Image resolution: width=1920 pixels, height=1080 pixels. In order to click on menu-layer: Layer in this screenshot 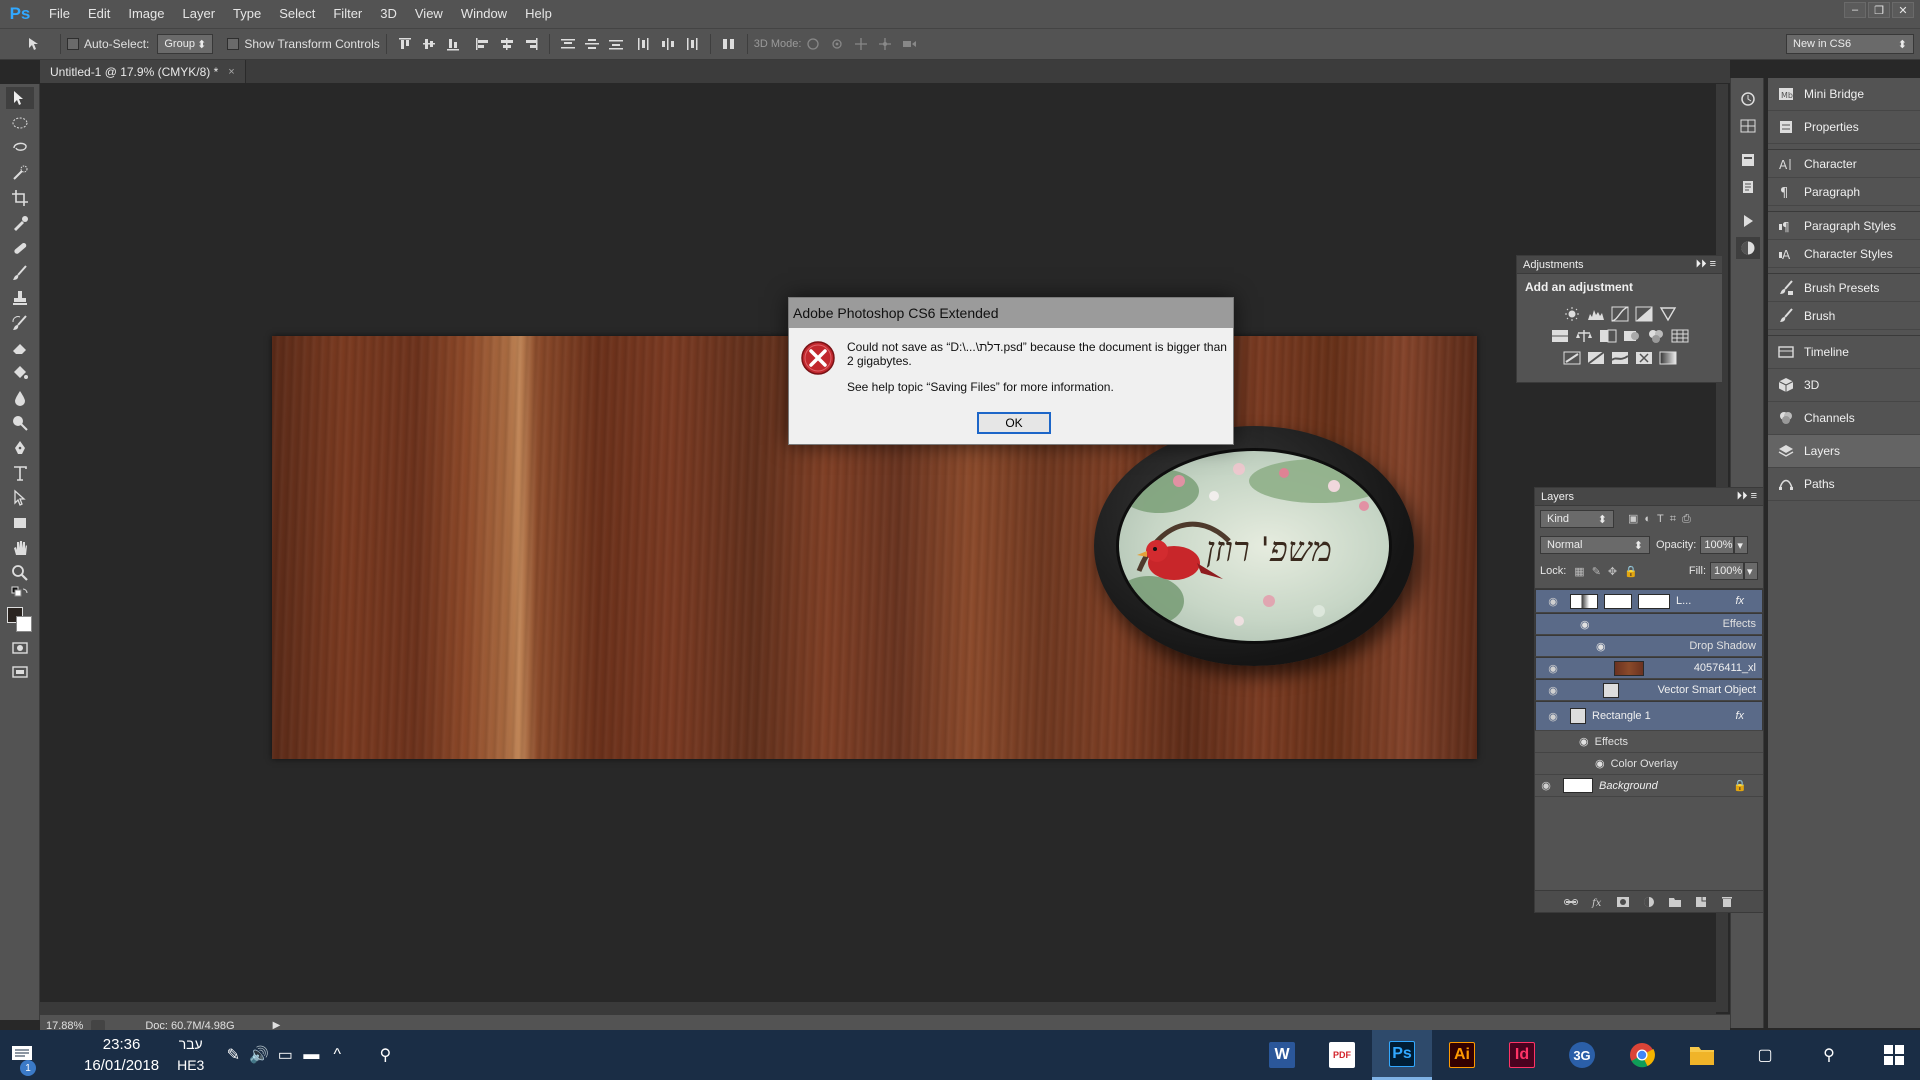, I will do `click(199, 14)`.